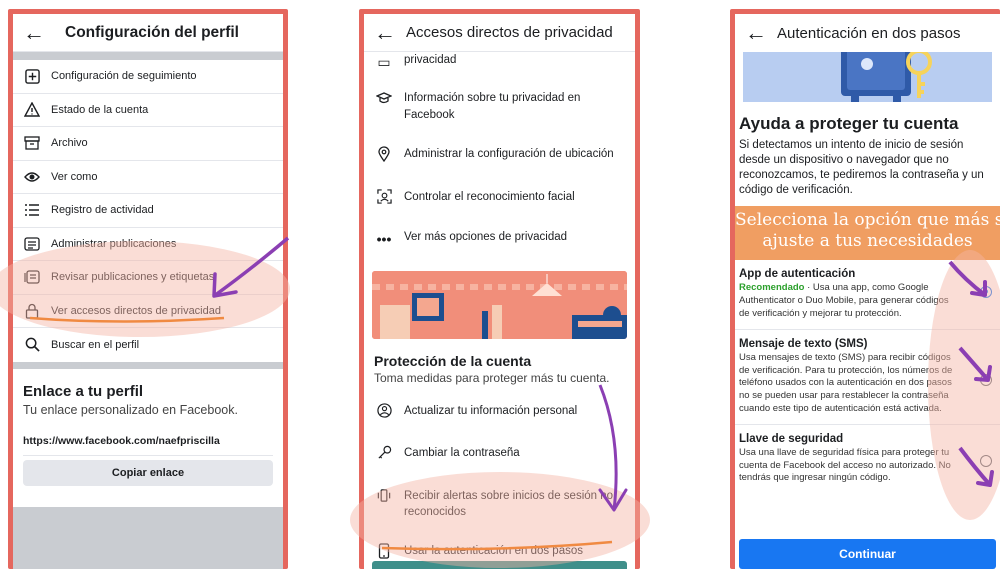 Image resolution: width=1000 pixels, height=572 pixels. I want to click on document-icon, so click(32, 244).